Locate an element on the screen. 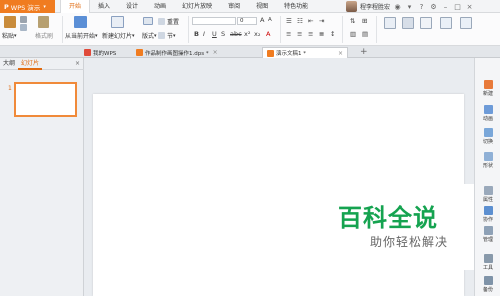 This screenshot has width=500, height=296. align-right-icon: ≡ is located at coordinates (310, 34).